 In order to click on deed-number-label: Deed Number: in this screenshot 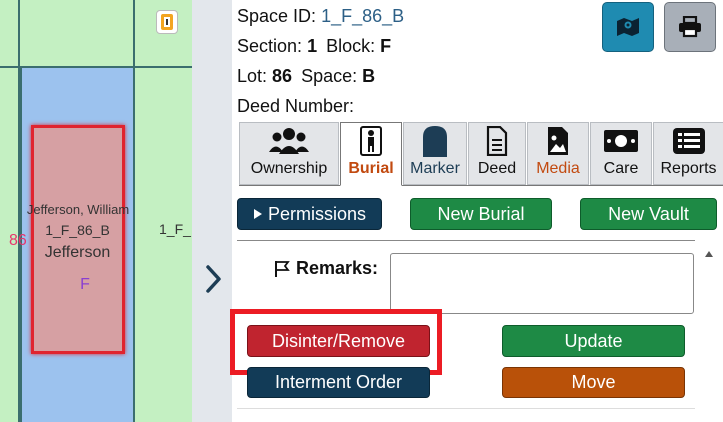, I will do `click(296, 106)`.